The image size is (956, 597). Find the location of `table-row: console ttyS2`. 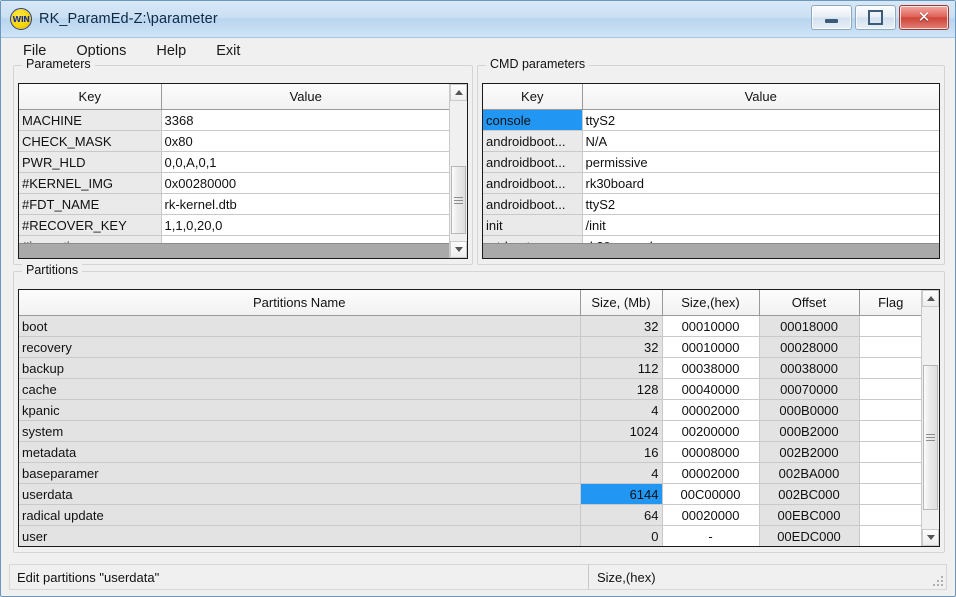

table-row: console ttyS2 is located at coordinates (711, 120).